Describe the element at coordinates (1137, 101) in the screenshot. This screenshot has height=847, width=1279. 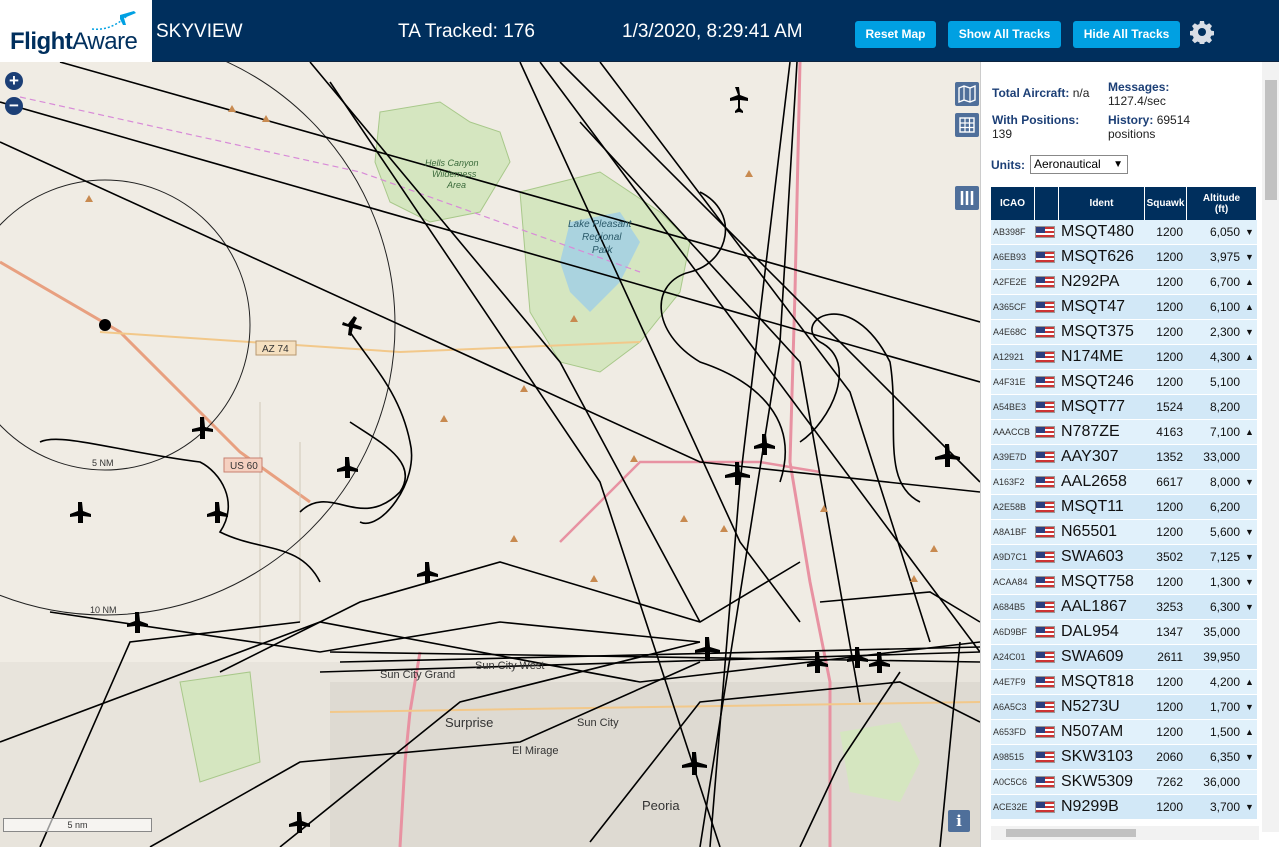
I see `messages-value: 1127.4/sec` at that location.